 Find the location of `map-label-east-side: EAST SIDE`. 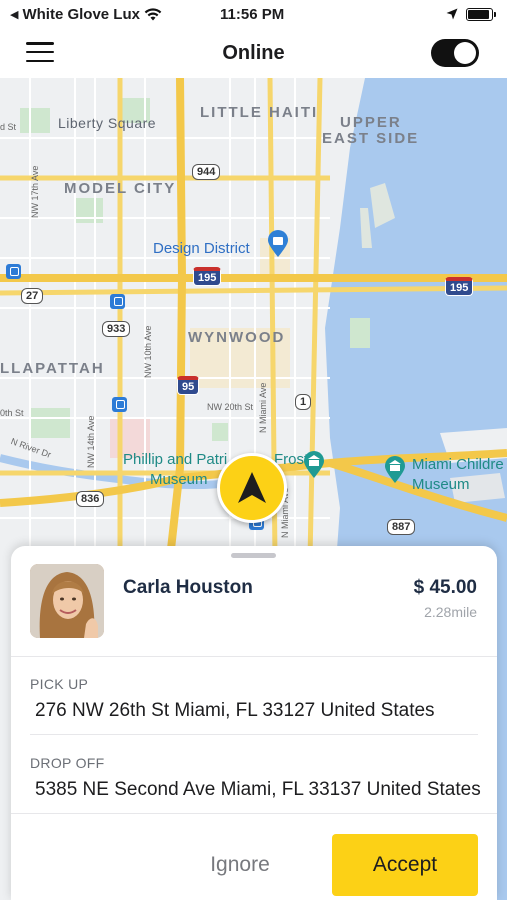

map-label-east-side: EAST SIDE is located at coordinates (371, 138).